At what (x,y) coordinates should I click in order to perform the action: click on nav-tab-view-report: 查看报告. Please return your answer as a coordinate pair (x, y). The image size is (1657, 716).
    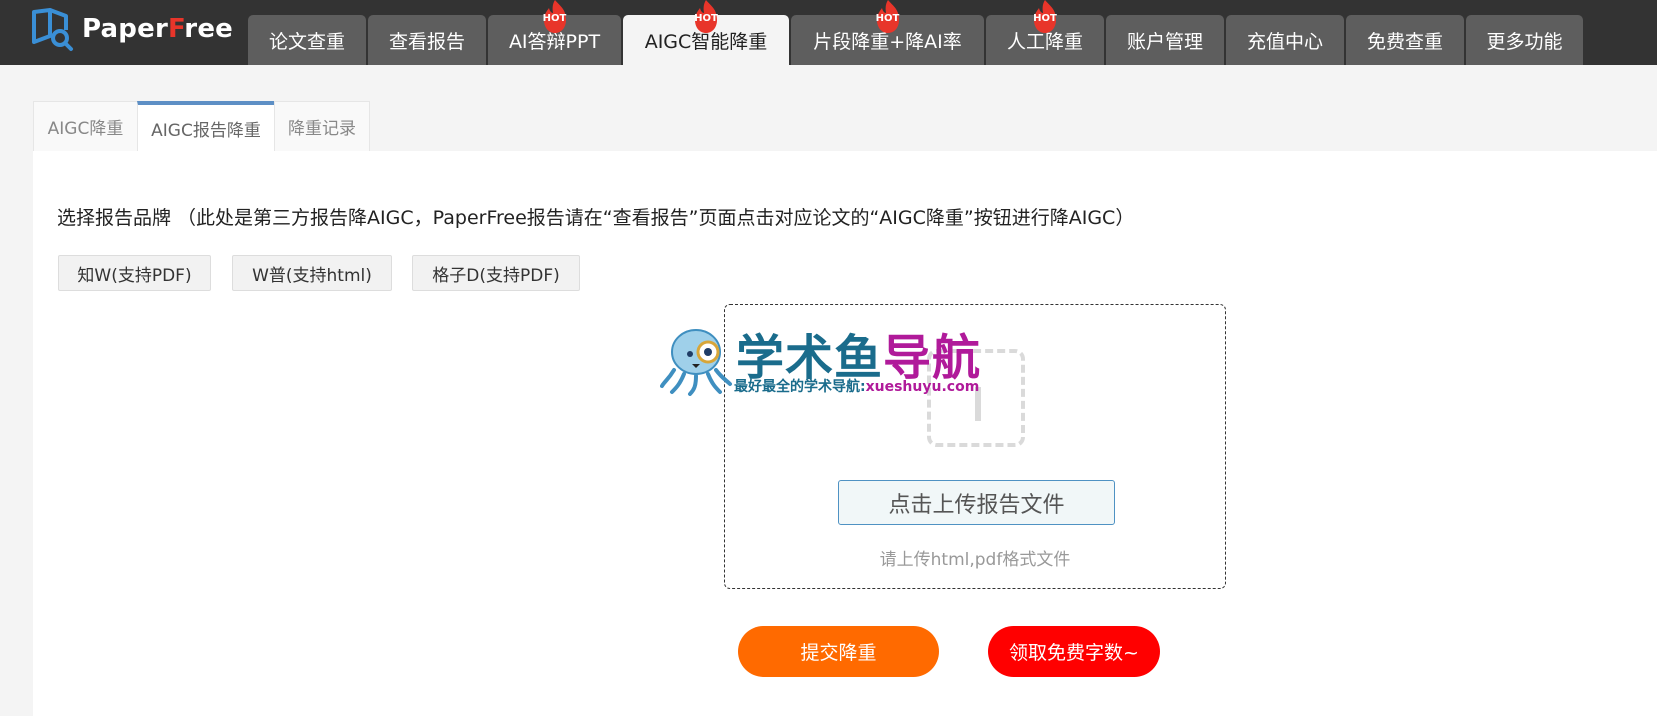
    Looking at the image, I should click on (427, 40).